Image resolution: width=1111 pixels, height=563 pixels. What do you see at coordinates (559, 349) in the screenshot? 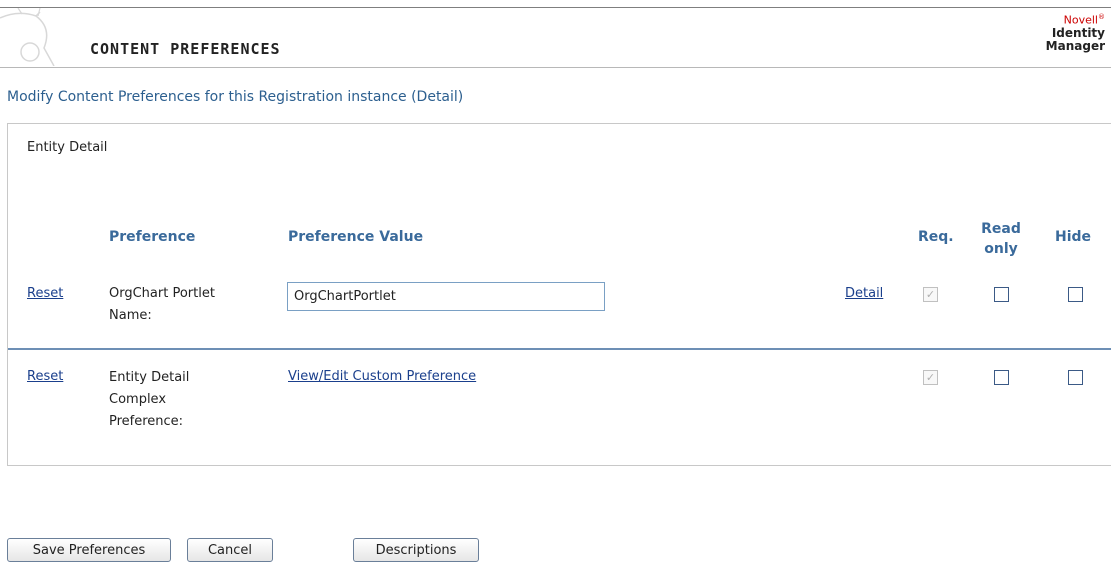
I see `row-divider` at bounding box center [559, 349].